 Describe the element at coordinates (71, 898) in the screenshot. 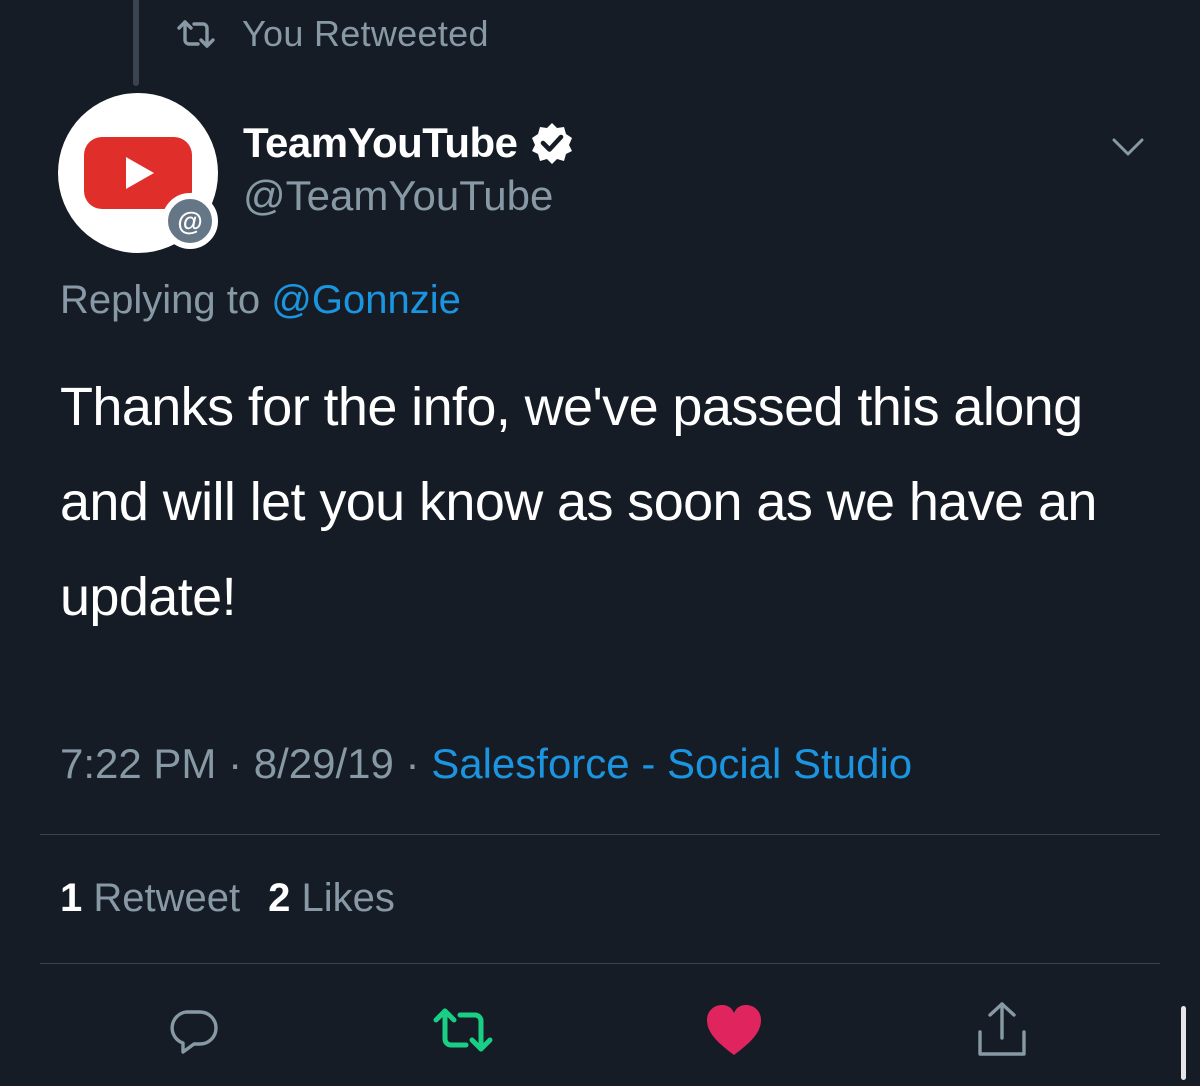

I see `retweet-count: 1` at that location.